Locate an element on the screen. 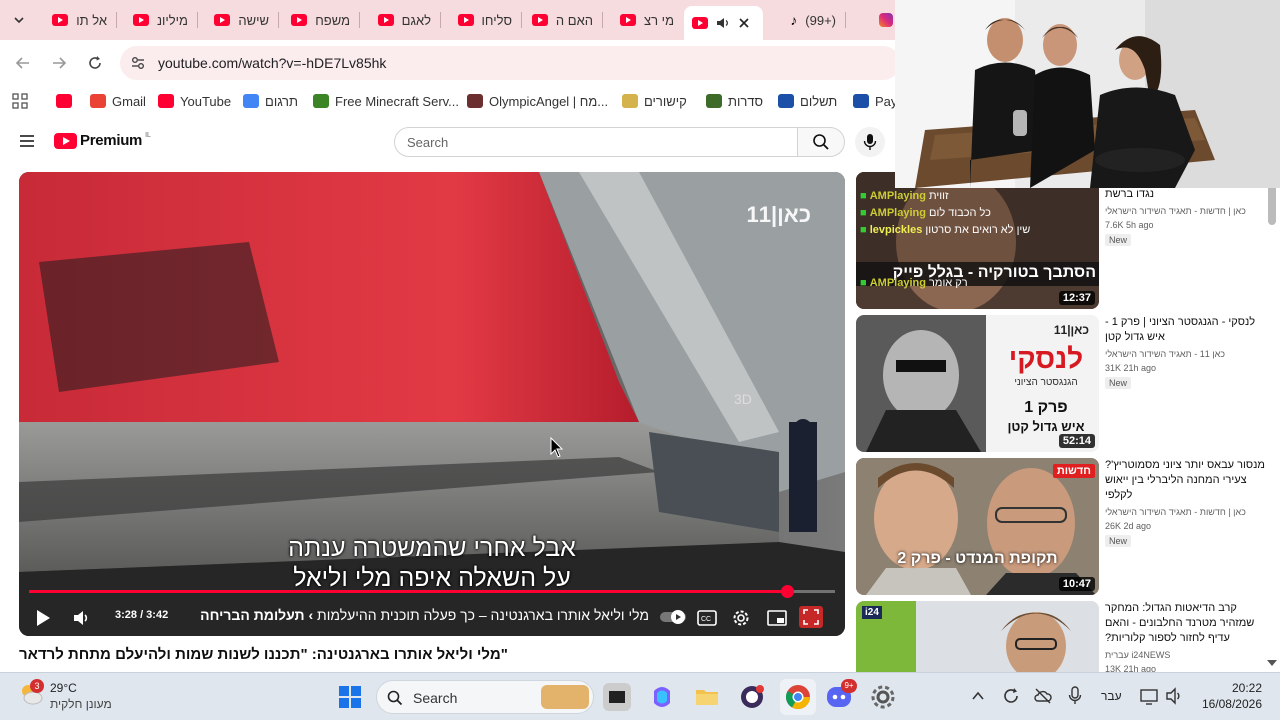 The width and height of the screenshot is (1280, 720). search-input: Search is located at coordinates (596, 142).